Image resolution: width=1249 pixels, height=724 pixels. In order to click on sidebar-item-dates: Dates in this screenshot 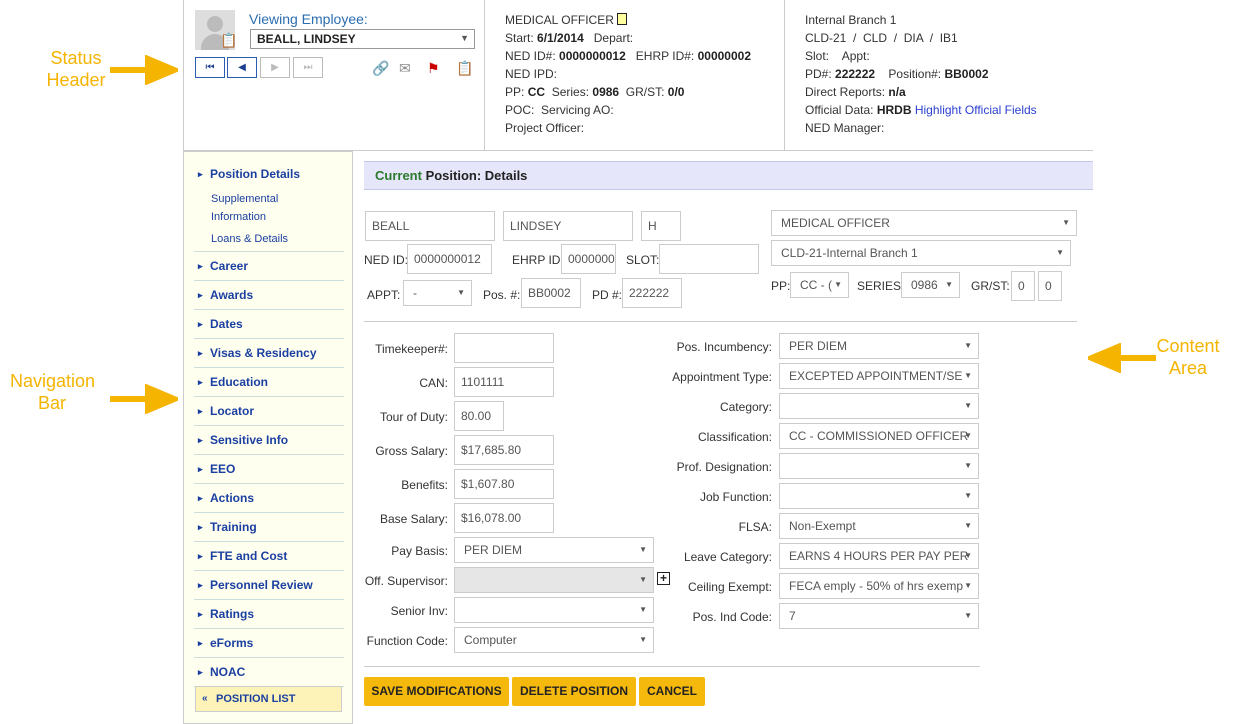, I will do `click(269, 324)`.